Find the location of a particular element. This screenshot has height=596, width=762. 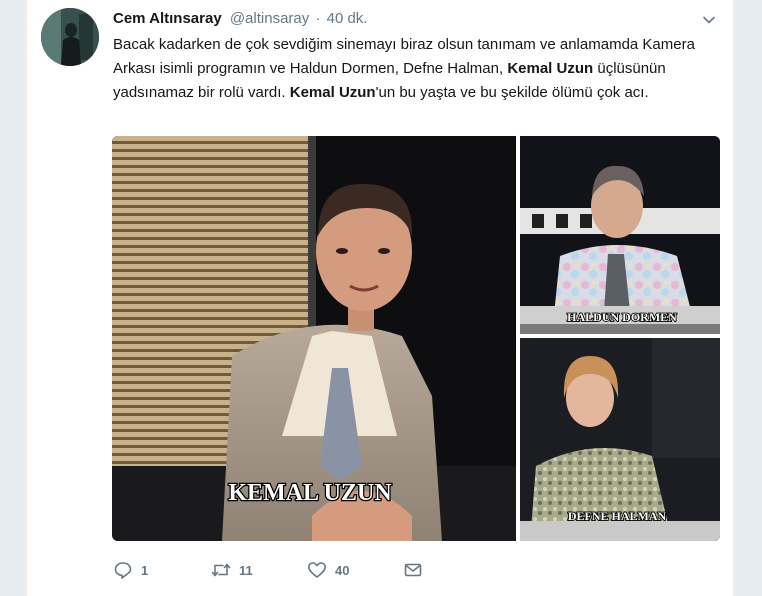

reply-count: 1 is located at coordinates (145, 570).